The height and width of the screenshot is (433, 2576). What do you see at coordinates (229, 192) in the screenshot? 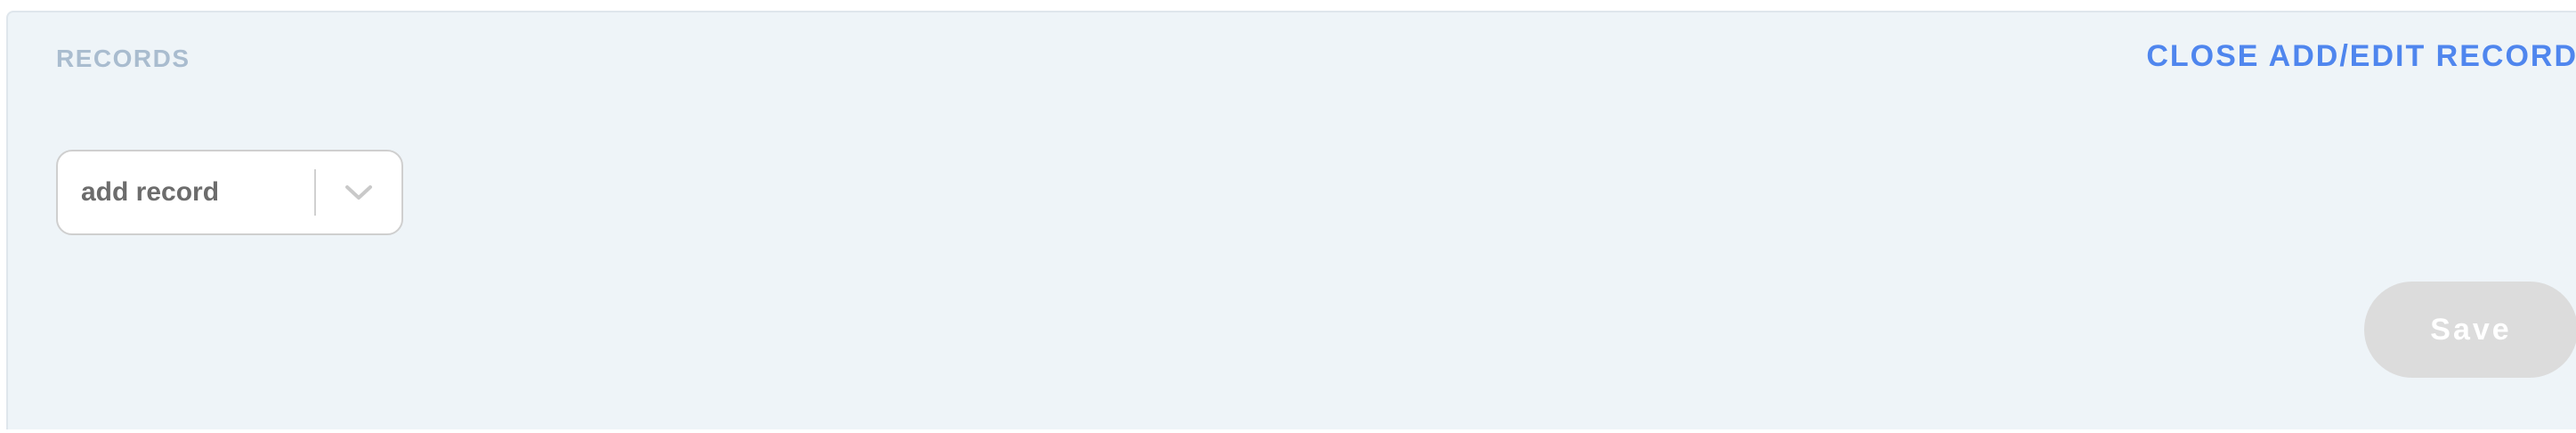
I see `record-select: add record` at bounding box center [229, 192].